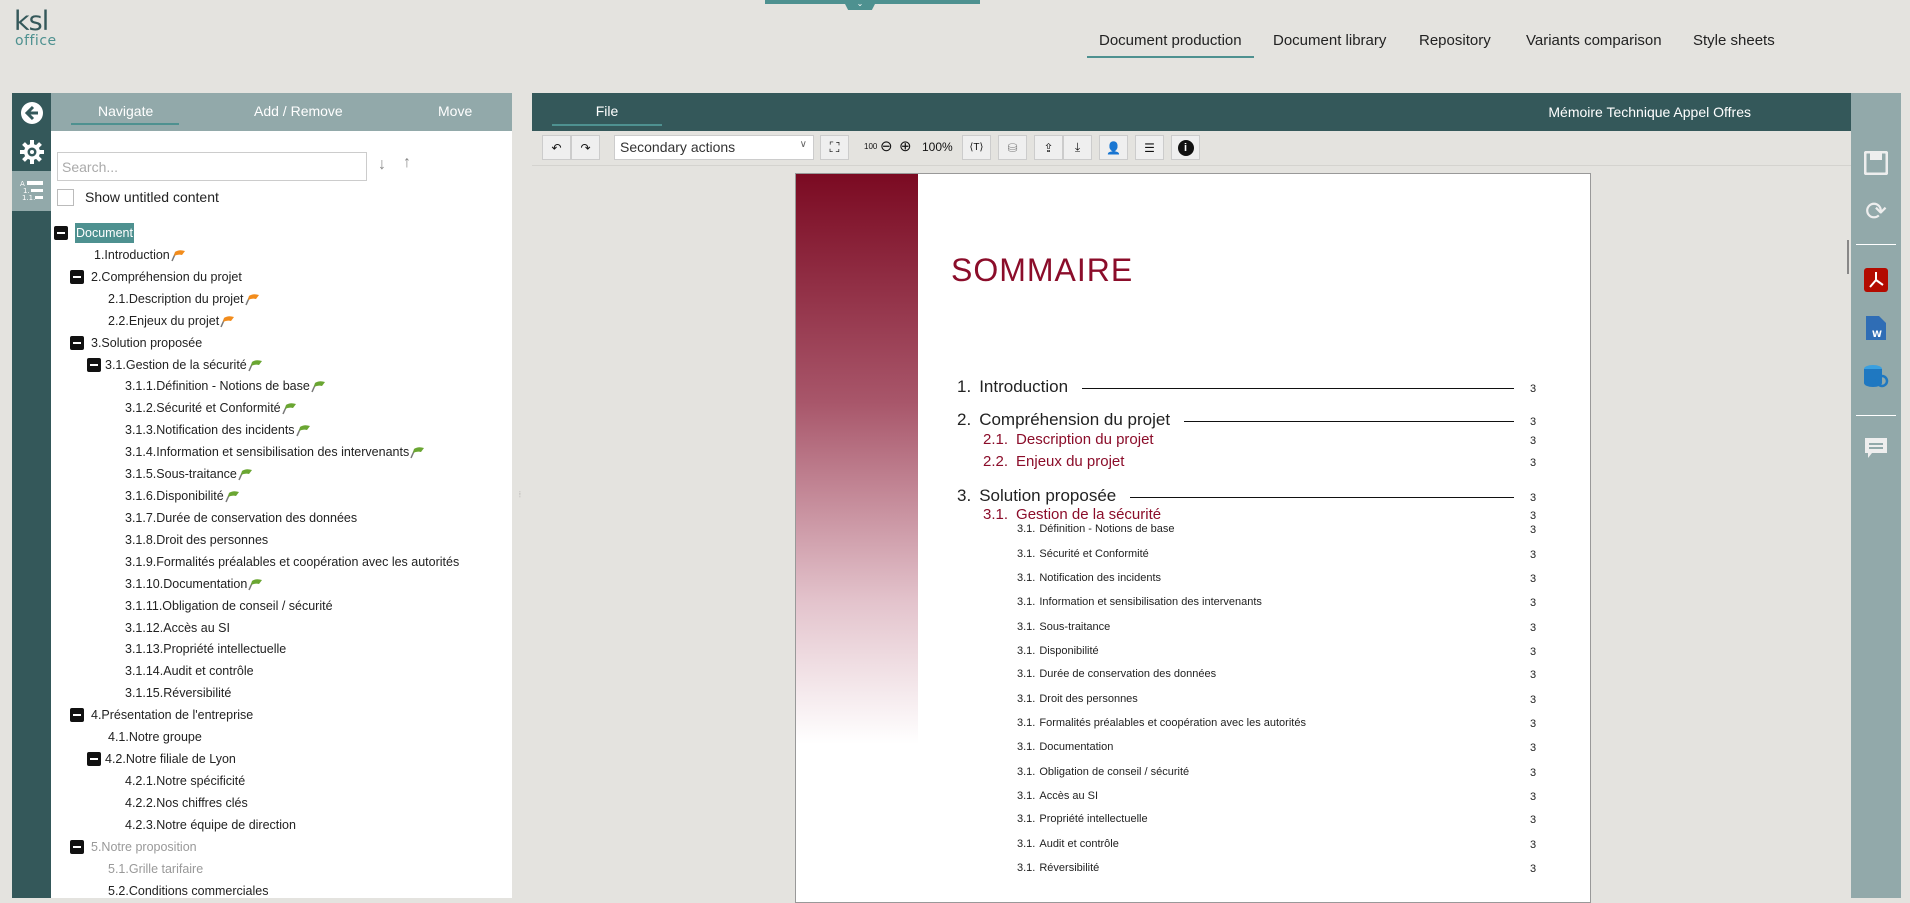 The image size is (1910, 903). What do you see at coordinates (870, 146) in the screenshot?
I see `zoom-100-button: 100` at bounding box center [870, 146].